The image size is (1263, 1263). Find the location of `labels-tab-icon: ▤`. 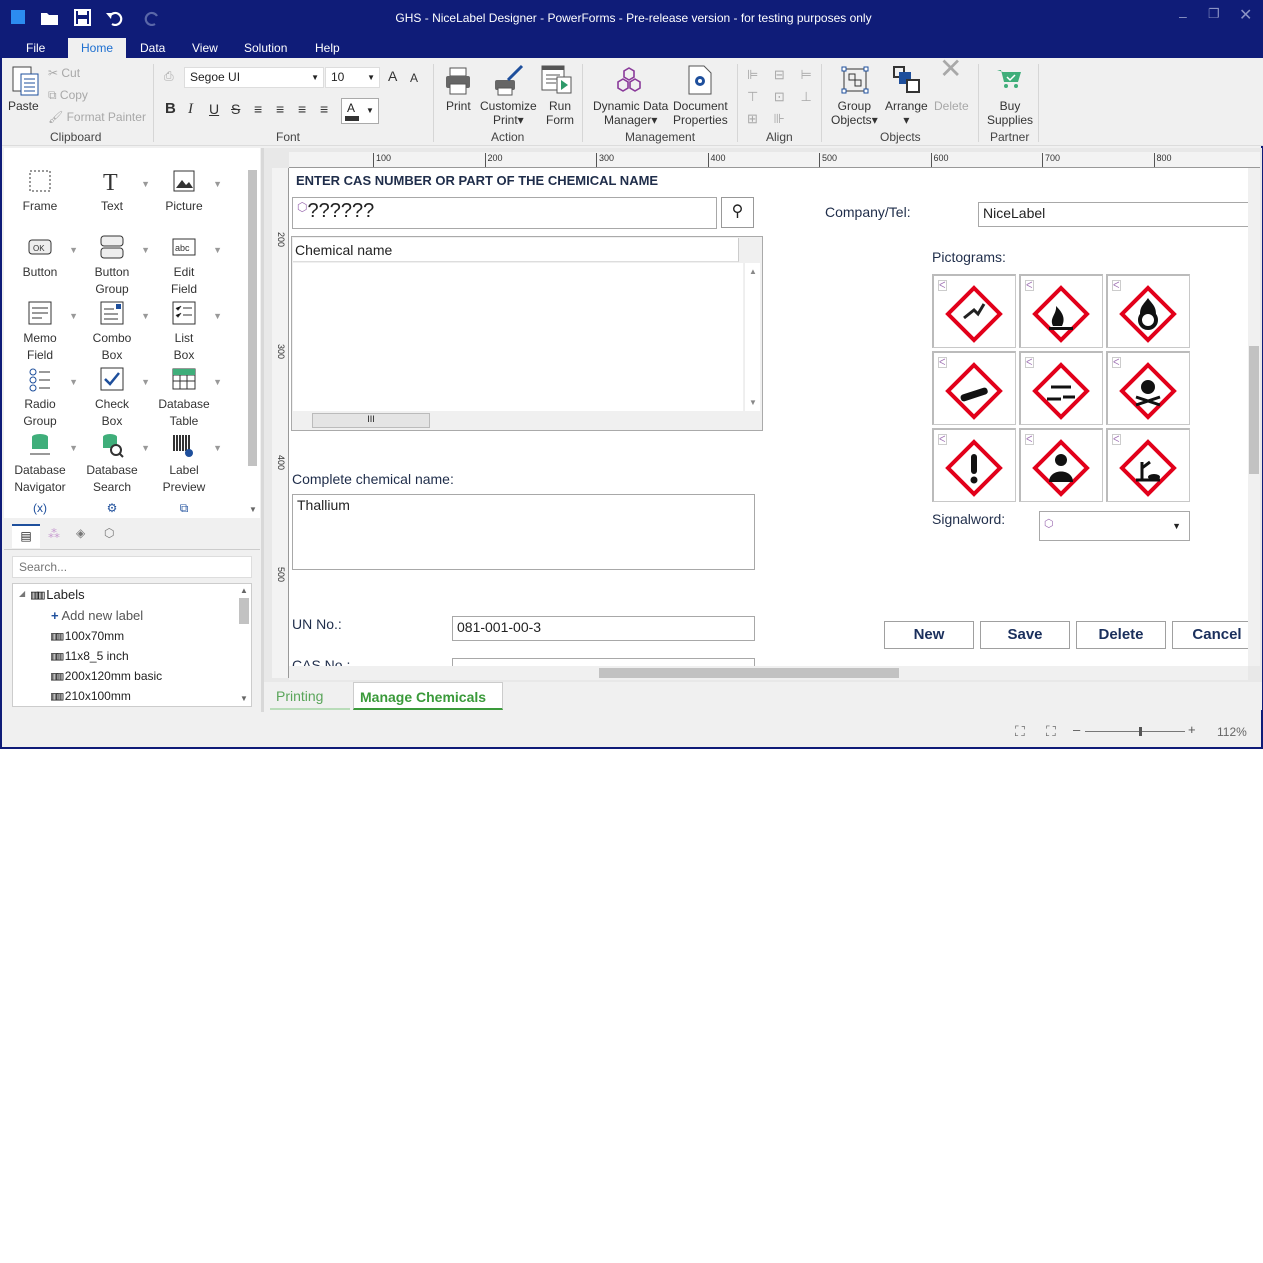

labels-tab-icon: ▤ is located at coordinates (26, 536).